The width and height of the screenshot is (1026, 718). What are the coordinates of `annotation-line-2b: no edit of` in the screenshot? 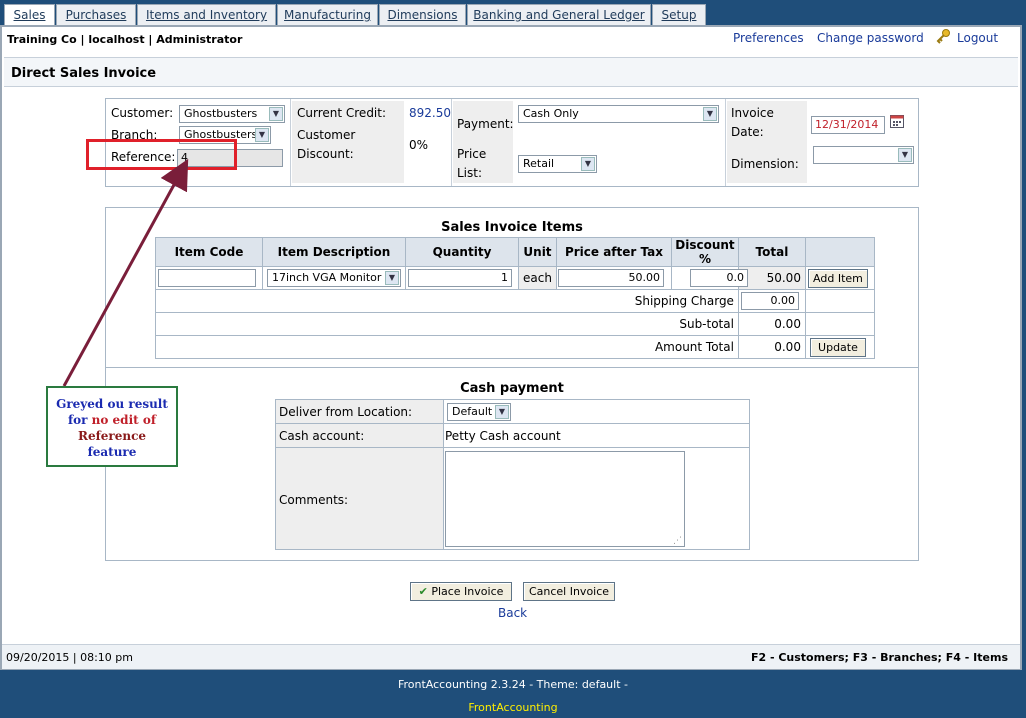 It's located at (124, 420).